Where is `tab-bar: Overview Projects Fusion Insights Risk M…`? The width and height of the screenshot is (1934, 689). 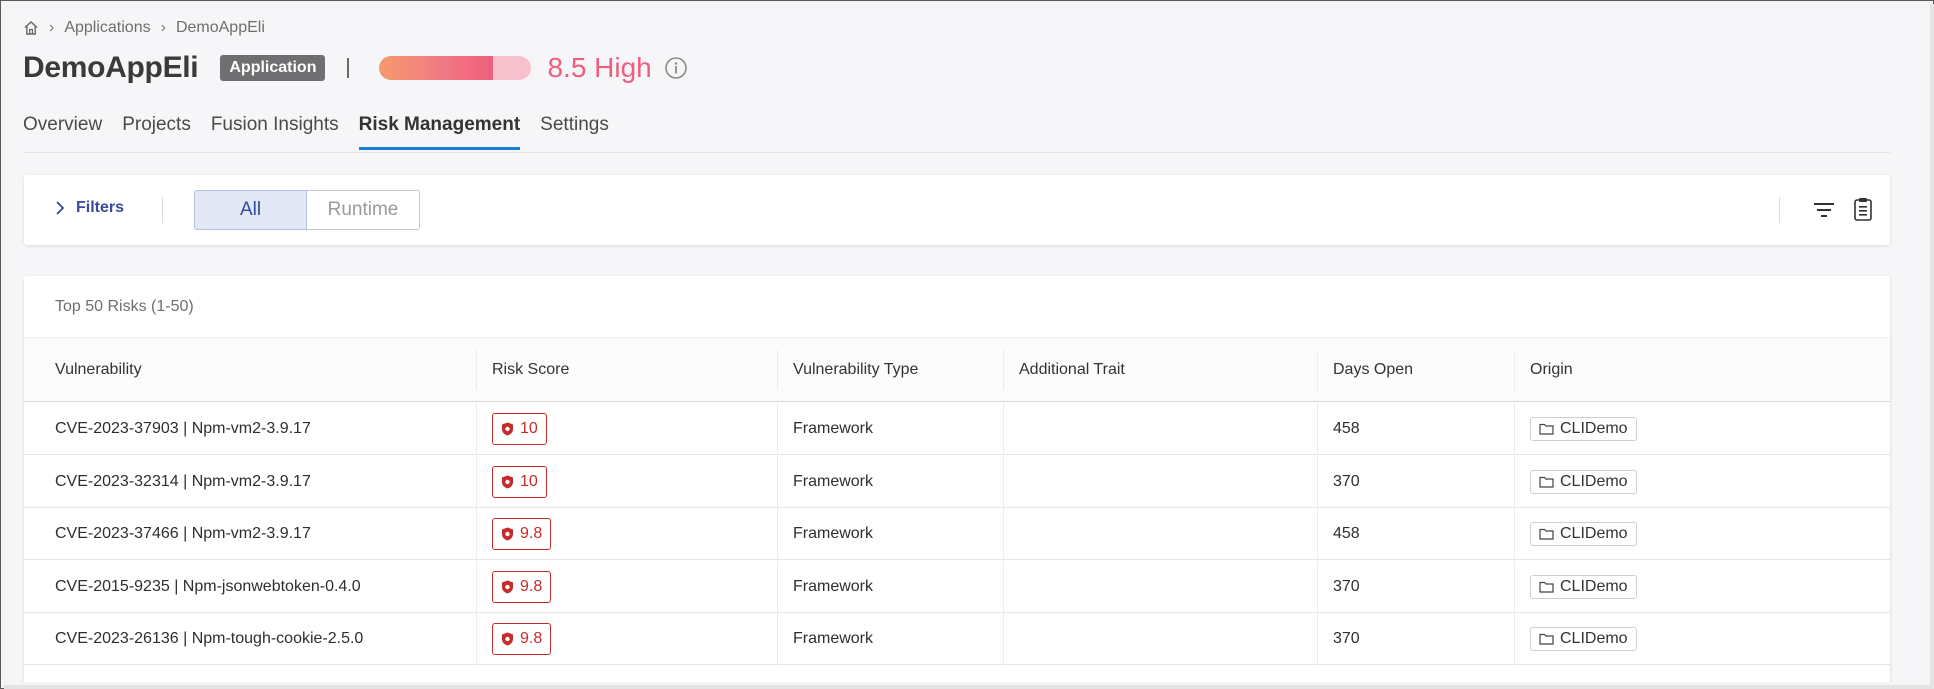
tab-bar: Overview Projects Fusion Insights Risk M… is located at coordinates (326, 129).